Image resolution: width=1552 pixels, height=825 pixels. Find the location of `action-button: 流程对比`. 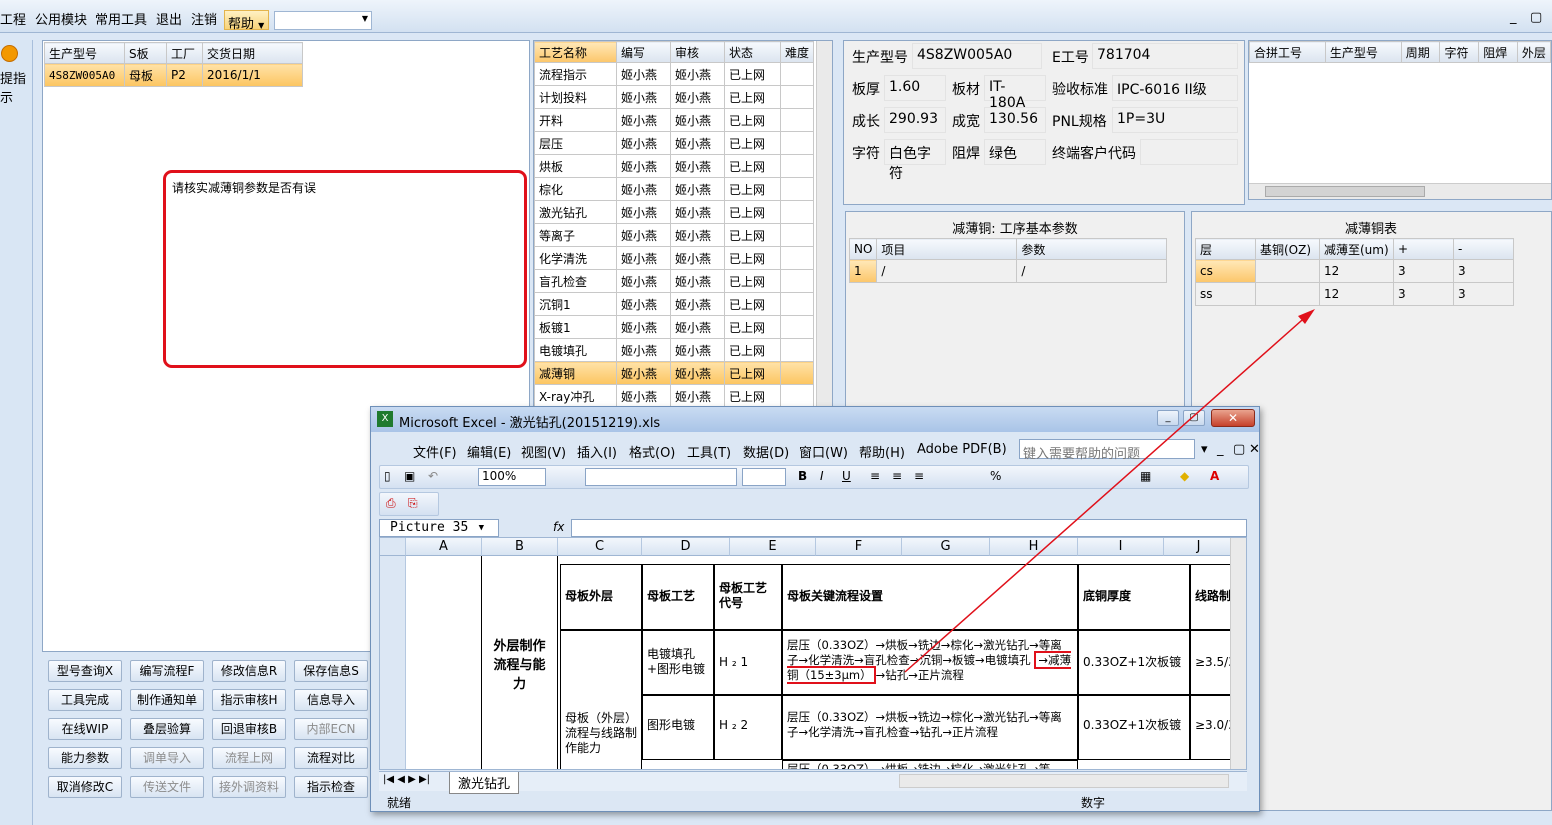

action-button: 流程对比 is located at coordinates (331, 758).